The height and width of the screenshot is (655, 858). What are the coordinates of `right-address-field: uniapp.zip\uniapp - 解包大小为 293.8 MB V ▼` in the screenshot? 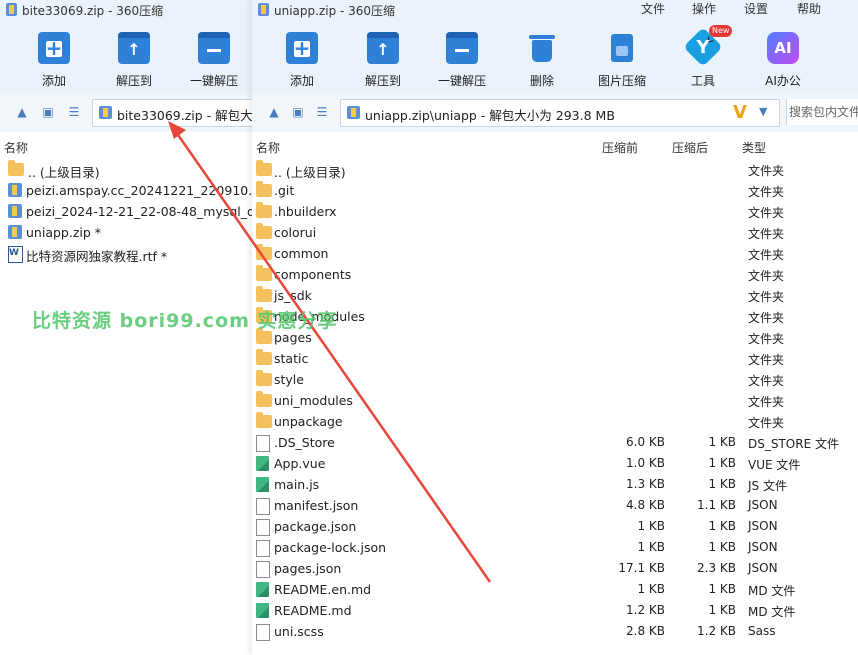 It's located at (560, 113).